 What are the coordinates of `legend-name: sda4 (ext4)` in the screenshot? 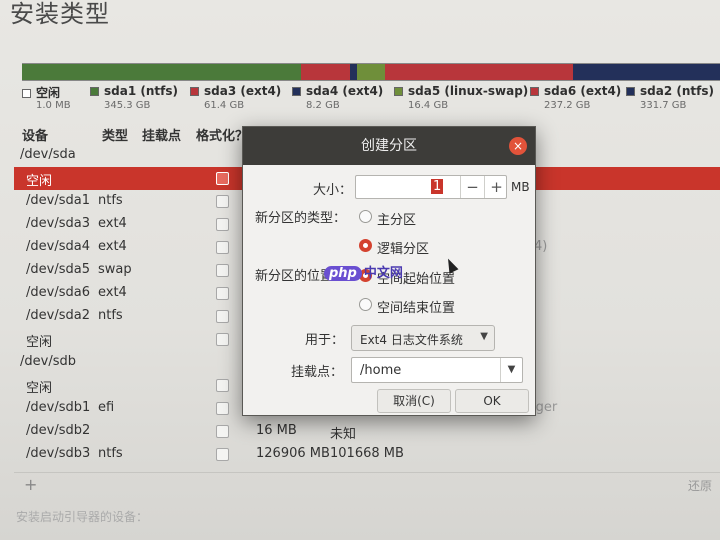 It's located at (345, 91).